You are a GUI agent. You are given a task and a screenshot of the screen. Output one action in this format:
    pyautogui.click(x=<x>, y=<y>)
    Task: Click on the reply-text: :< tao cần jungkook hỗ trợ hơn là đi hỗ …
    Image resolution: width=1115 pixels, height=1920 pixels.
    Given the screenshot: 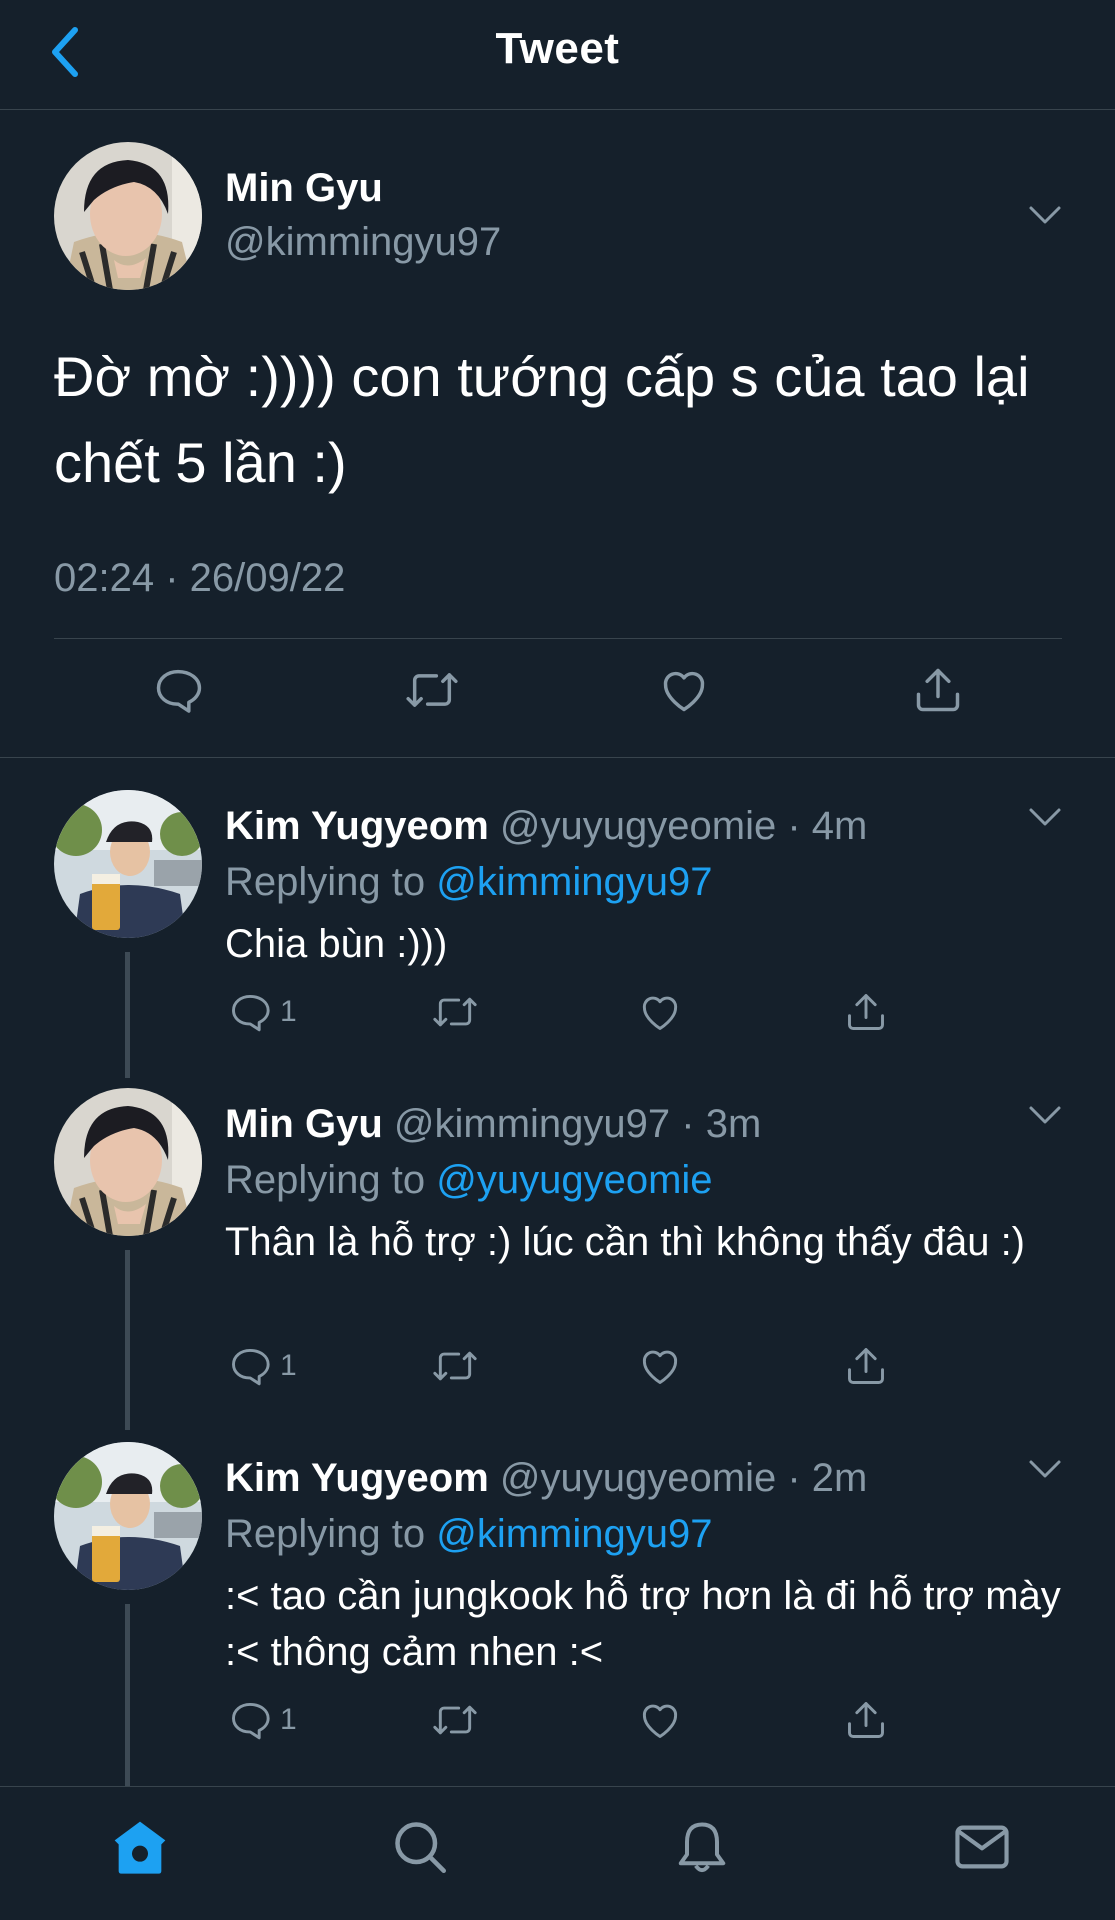 What is the action you would take?
    pyautogui.click(x=643, y=1624)
    